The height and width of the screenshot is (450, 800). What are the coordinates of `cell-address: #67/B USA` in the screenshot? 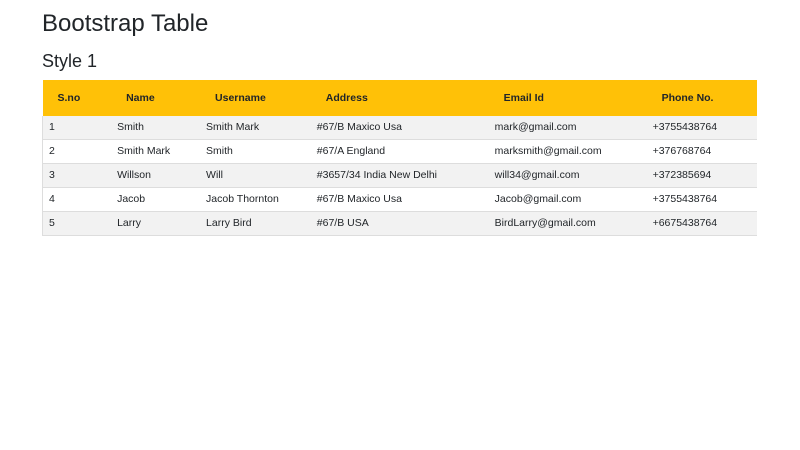 It's located at (399, 224).